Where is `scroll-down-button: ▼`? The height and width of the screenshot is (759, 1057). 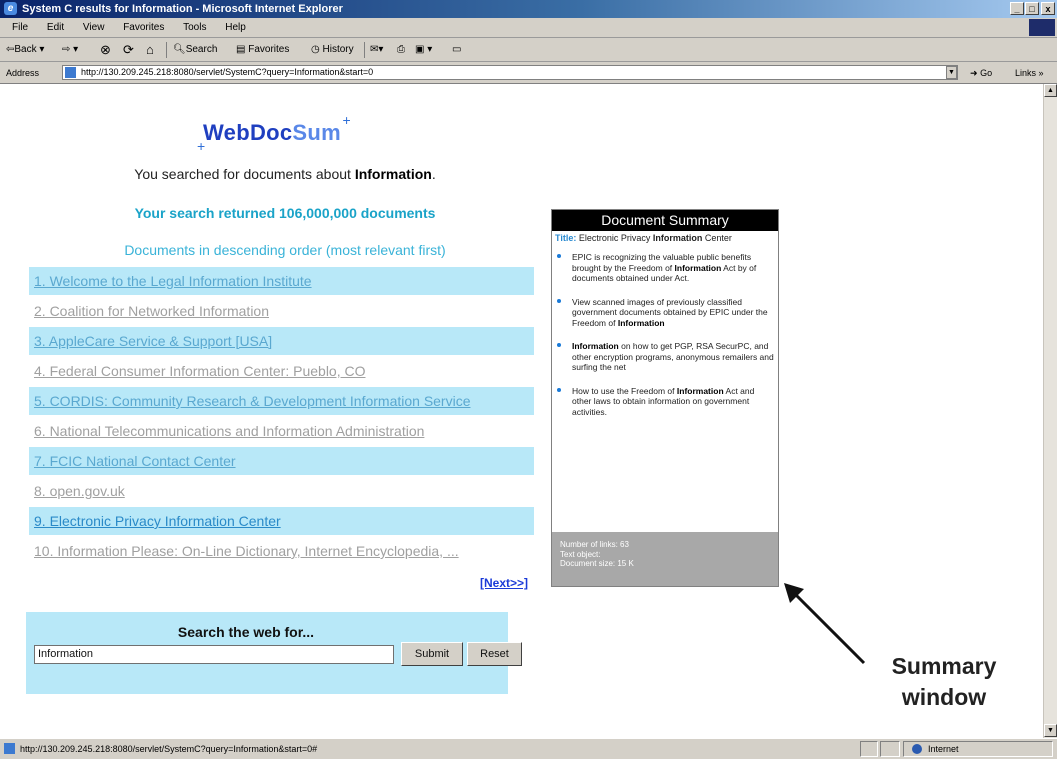
scroll-down-button: ▼ is located at coordinates (1050, 730).